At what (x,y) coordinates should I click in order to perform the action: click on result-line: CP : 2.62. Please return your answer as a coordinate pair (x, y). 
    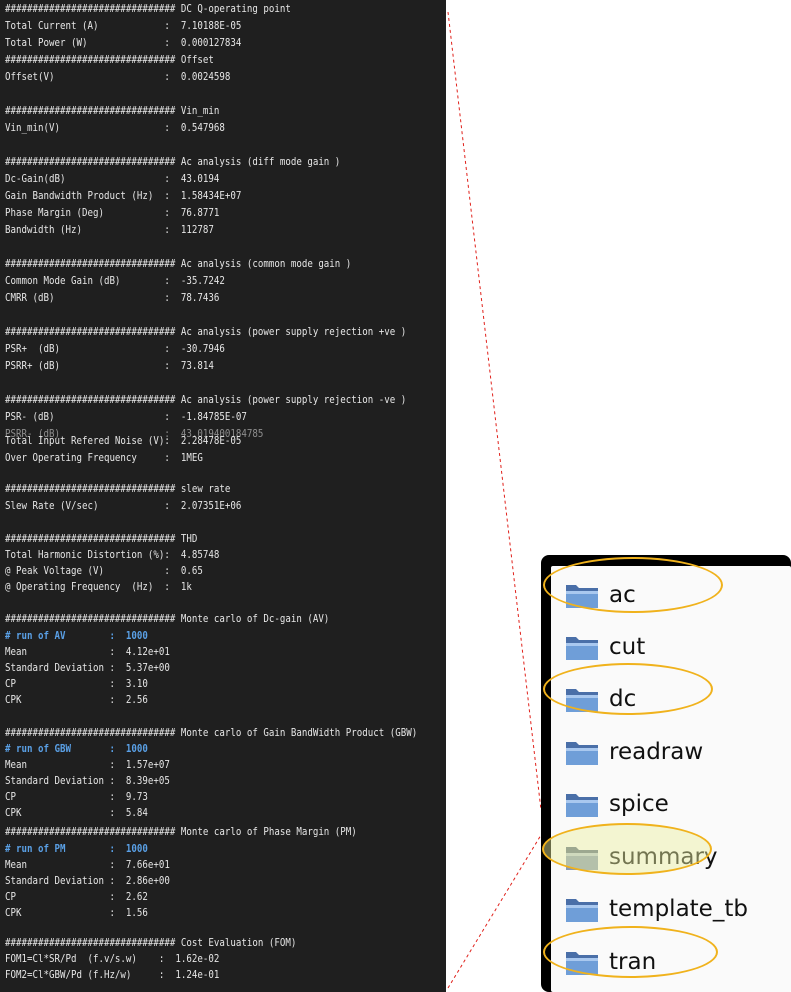
    Looking at the image, I should click on (76, 896).